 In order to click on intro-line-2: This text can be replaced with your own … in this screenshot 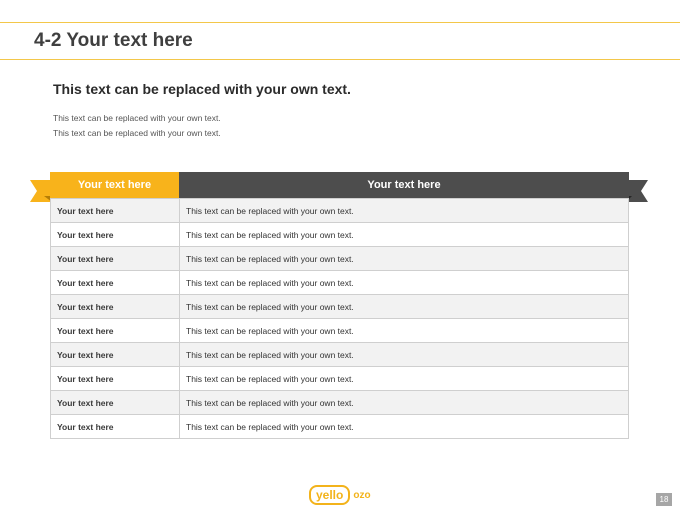, I will do `click(137, 133)`.